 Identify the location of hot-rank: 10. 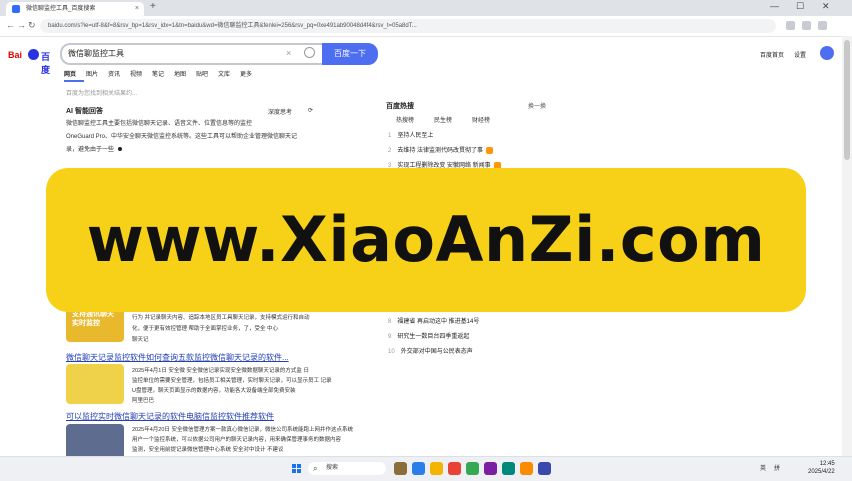
(391, 352).